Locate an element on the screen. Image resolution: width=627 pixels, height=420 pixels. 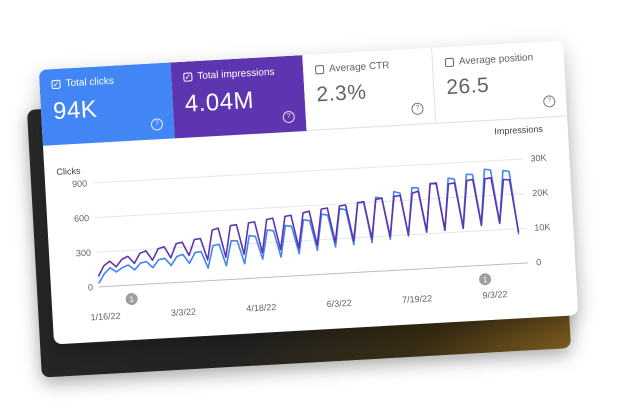
right-axis-title: Impressions is located at coordinates (518, 130).